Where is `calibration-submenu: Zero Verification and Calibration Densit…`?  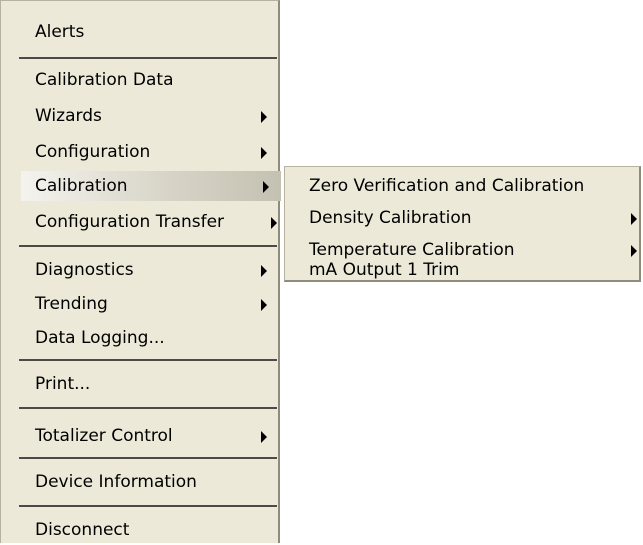 calibration-submenu: Zero Verification and Calibration Densit… is located at coordinates (462, 224).